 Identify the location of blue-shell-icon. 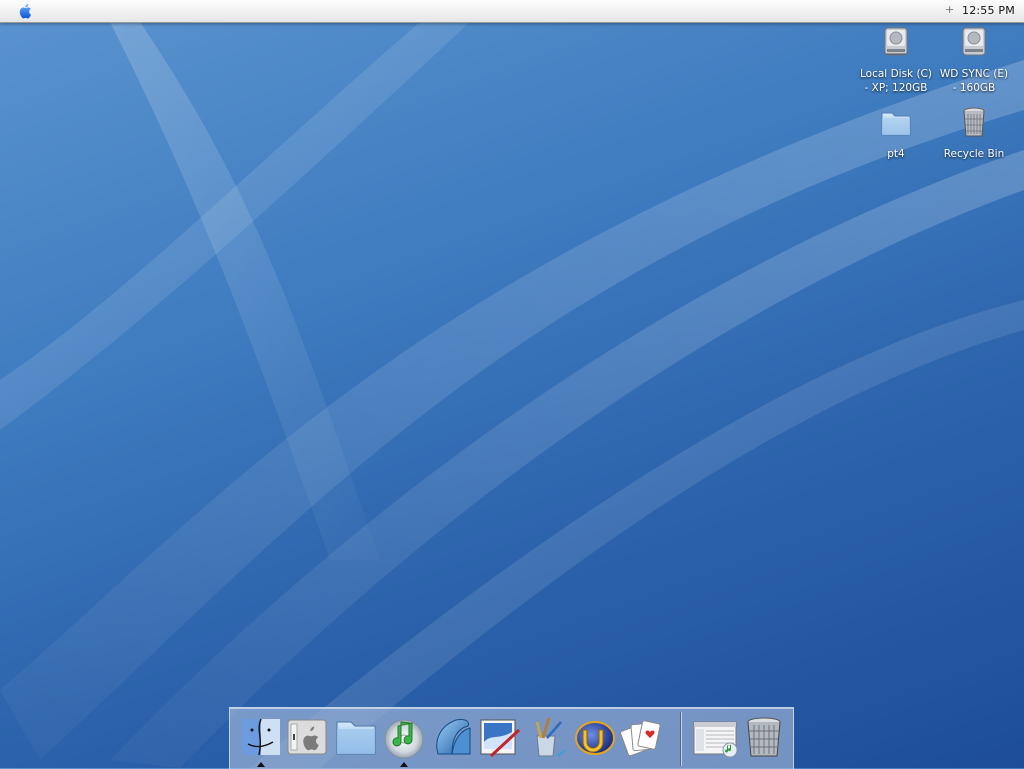
(453, 737).